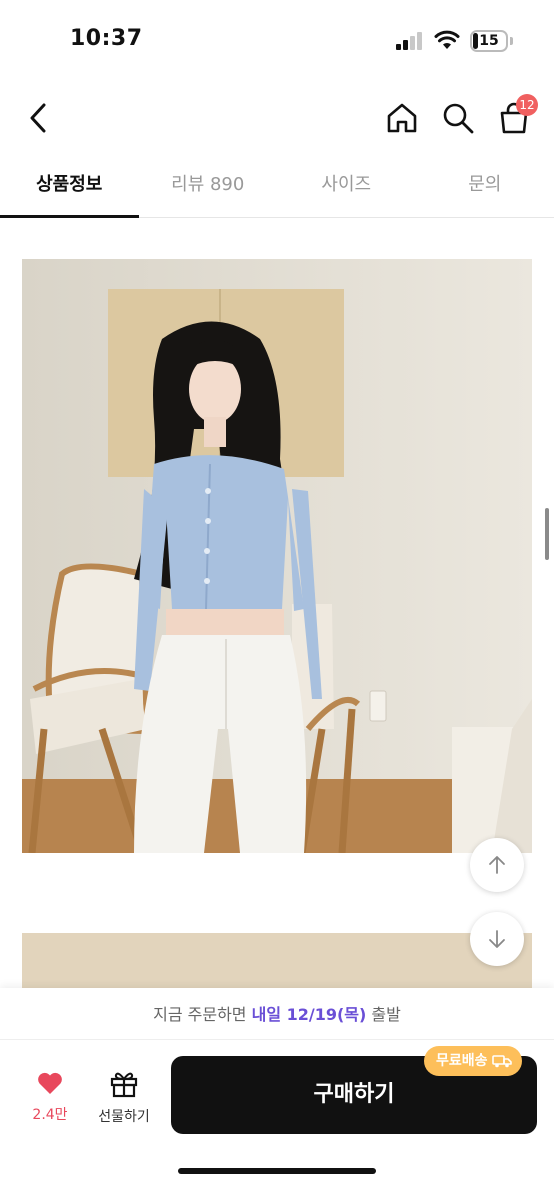 This screenshot has height=1200, width=554. What do you see at coordinates (202, 1014) in the screenshot?
I see `delivery-prefix: 지금 주문하면` at bounding box center [202, 1014].